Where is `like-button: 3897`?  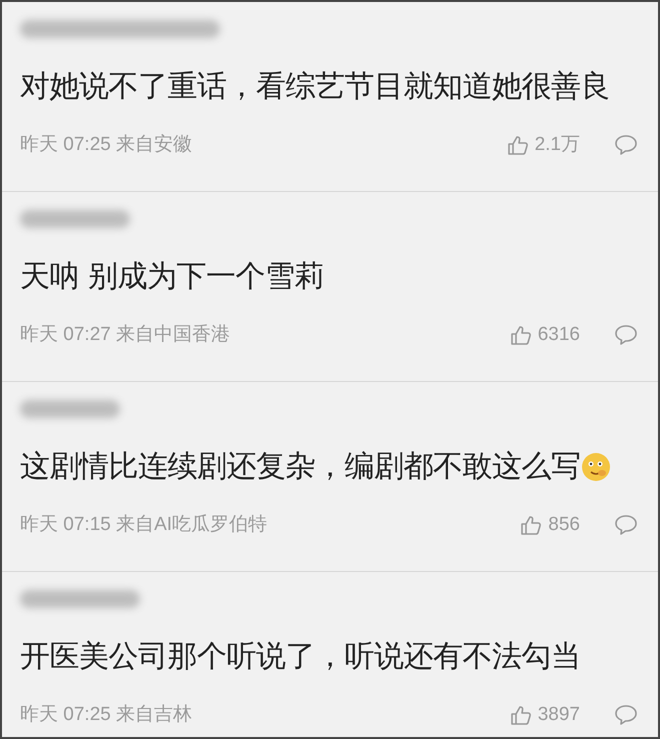
like-button: 3897 is located at coordinates (545, 715).